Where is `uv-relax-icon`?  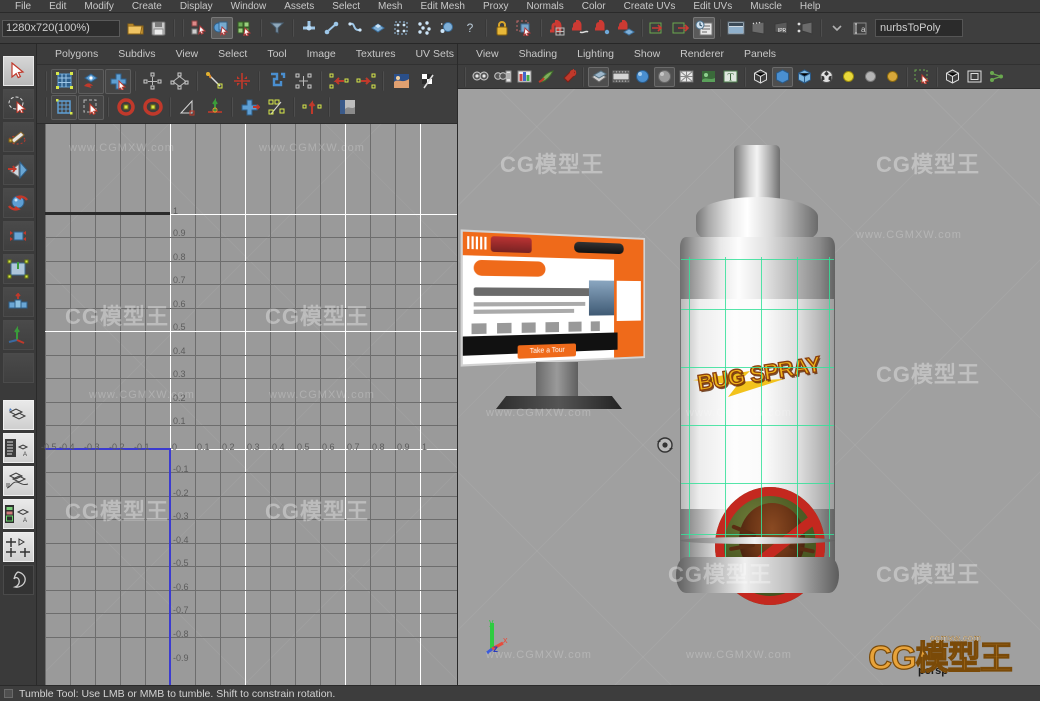 uv-relax-icon is located at coordinates (304, 81).